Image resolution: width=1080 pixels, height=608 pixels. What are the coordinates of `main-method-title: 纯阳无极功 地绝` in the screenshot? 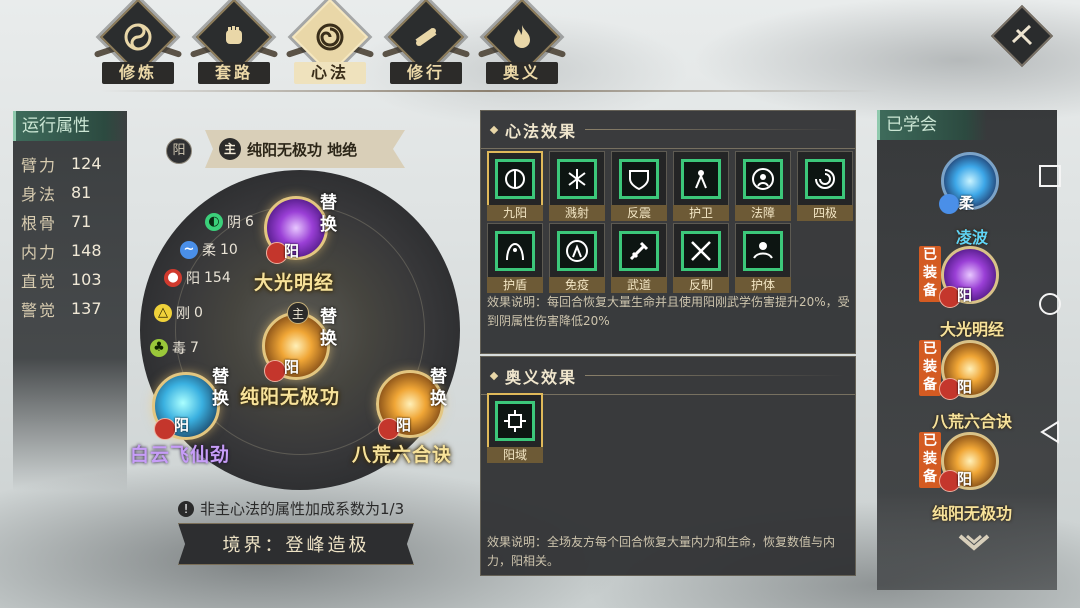 It's located at (302, 149).